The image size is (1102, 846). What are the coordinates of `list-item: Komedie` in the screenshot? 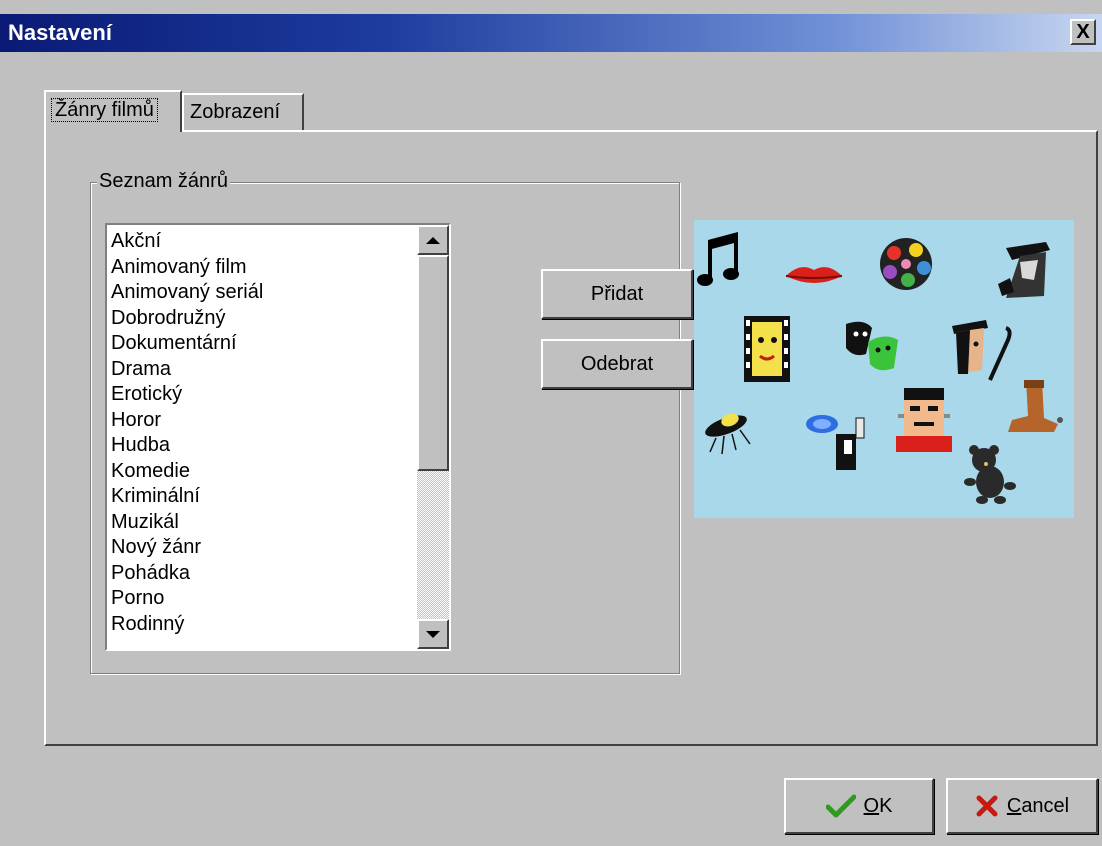 It's located at (260, 472).